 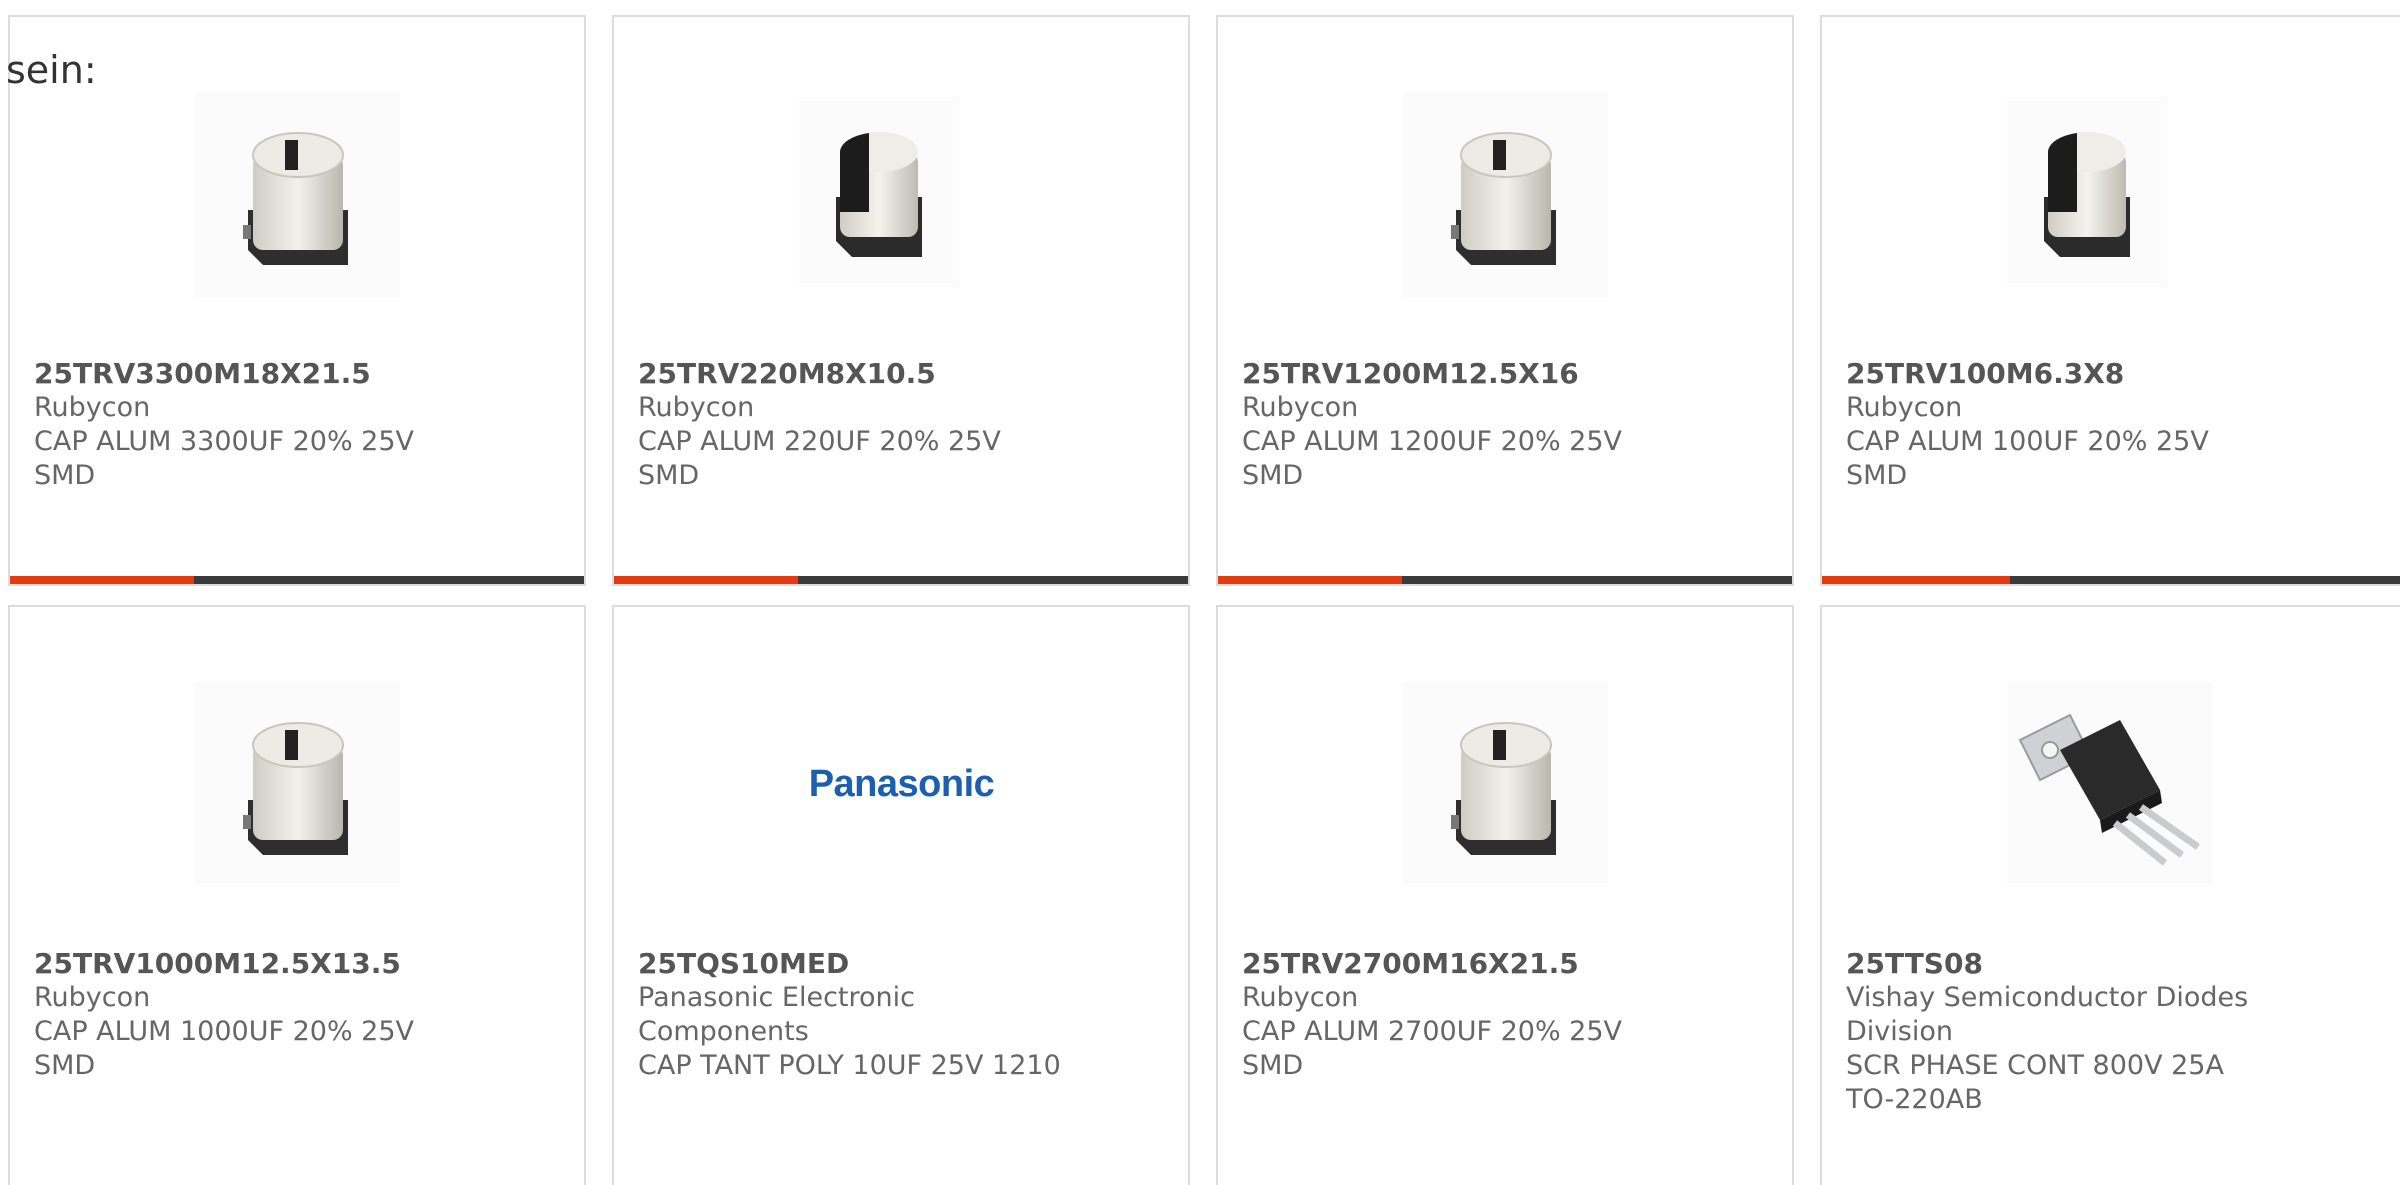 I want to click on part-number: 25TRV220M8X10.5, so click(x=853, y=374).